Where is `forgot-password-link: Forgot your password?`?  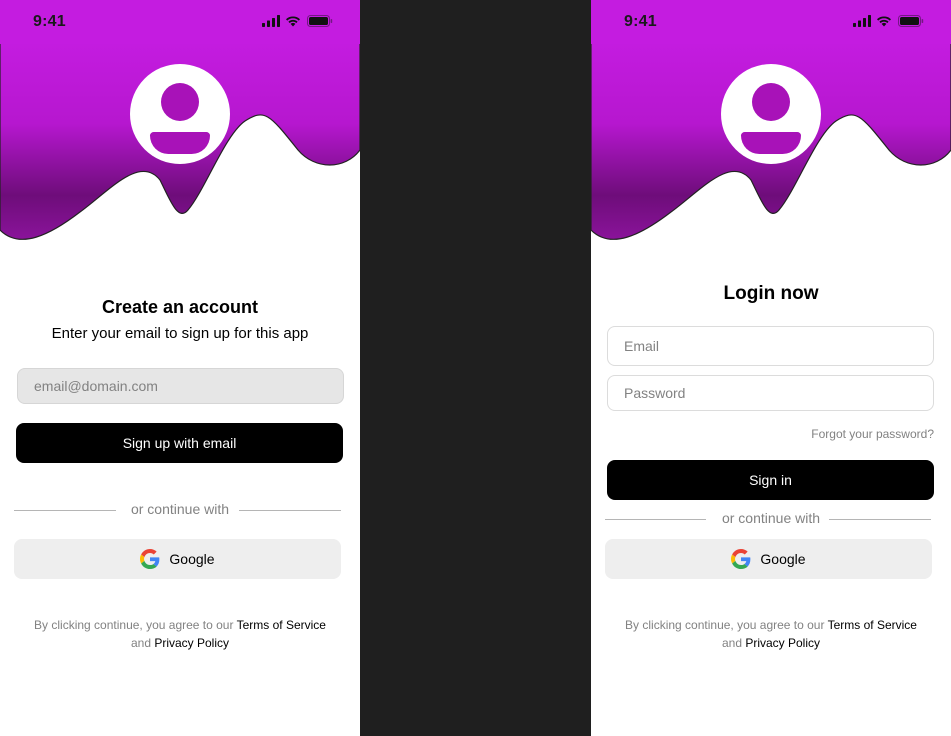
forgot-password-link: Forgot your password? is located at coordinates (834, 434).